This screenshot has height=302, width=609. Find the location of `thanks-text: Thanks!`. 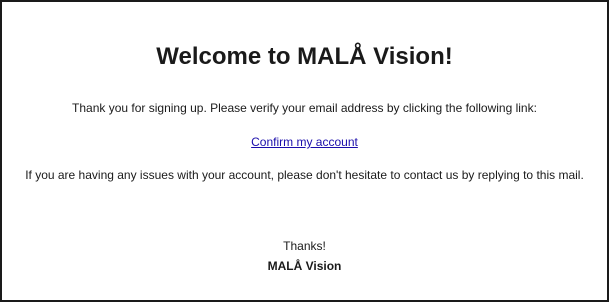

thanks-text: Thanks! is located at coordinates (304, 246).